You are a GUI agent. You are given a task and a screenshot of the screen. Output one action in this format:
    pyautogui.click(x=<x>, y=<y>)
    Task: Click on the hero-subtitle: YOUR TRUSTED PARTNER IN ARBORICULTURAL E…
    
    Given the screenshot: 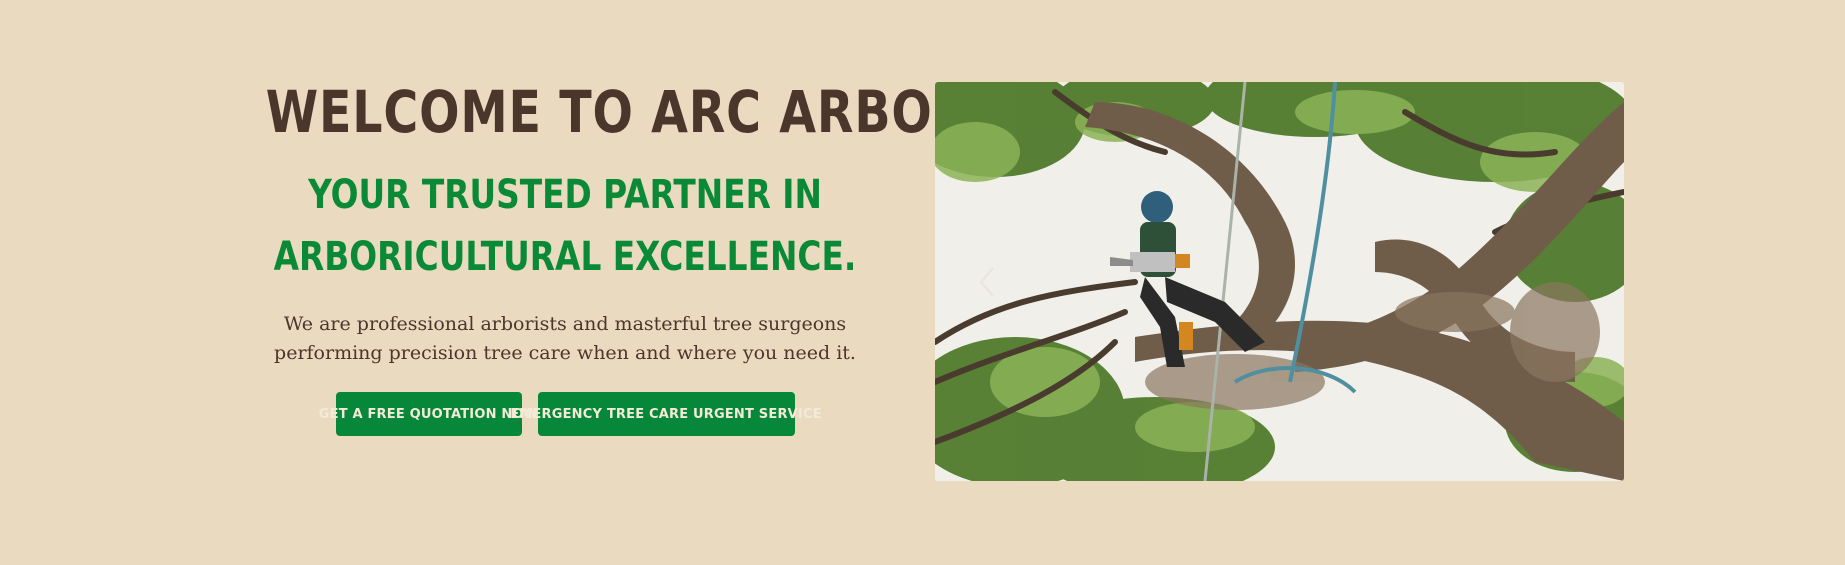 What is the action you would take?
    pyautogui.click(x=565, y=226)
    